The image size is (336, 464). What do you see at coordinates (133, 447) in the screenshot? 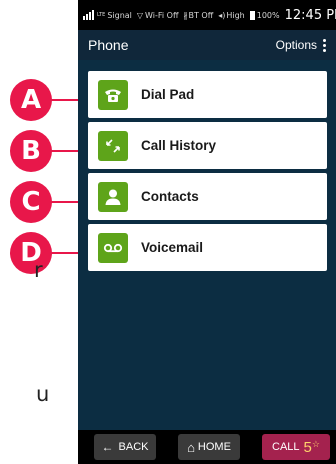
I see `back-label: BACK` at bounding box center [133, 447].